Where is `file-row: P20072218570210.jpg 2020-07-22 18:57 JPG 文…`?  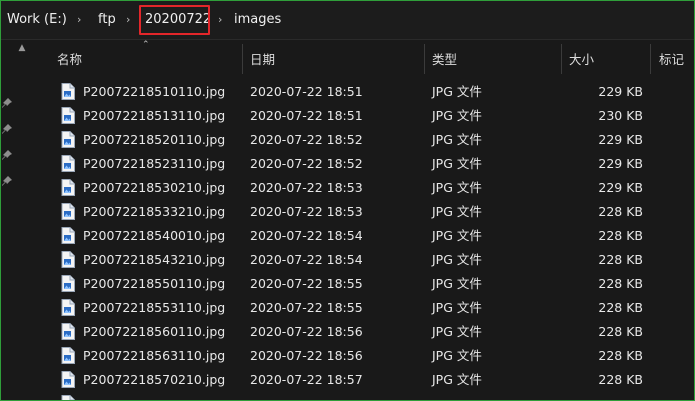
file-row: P20072218570210.jpg 2020-07-22 18:57 JPG 文… is located at coordinates (361, 380).